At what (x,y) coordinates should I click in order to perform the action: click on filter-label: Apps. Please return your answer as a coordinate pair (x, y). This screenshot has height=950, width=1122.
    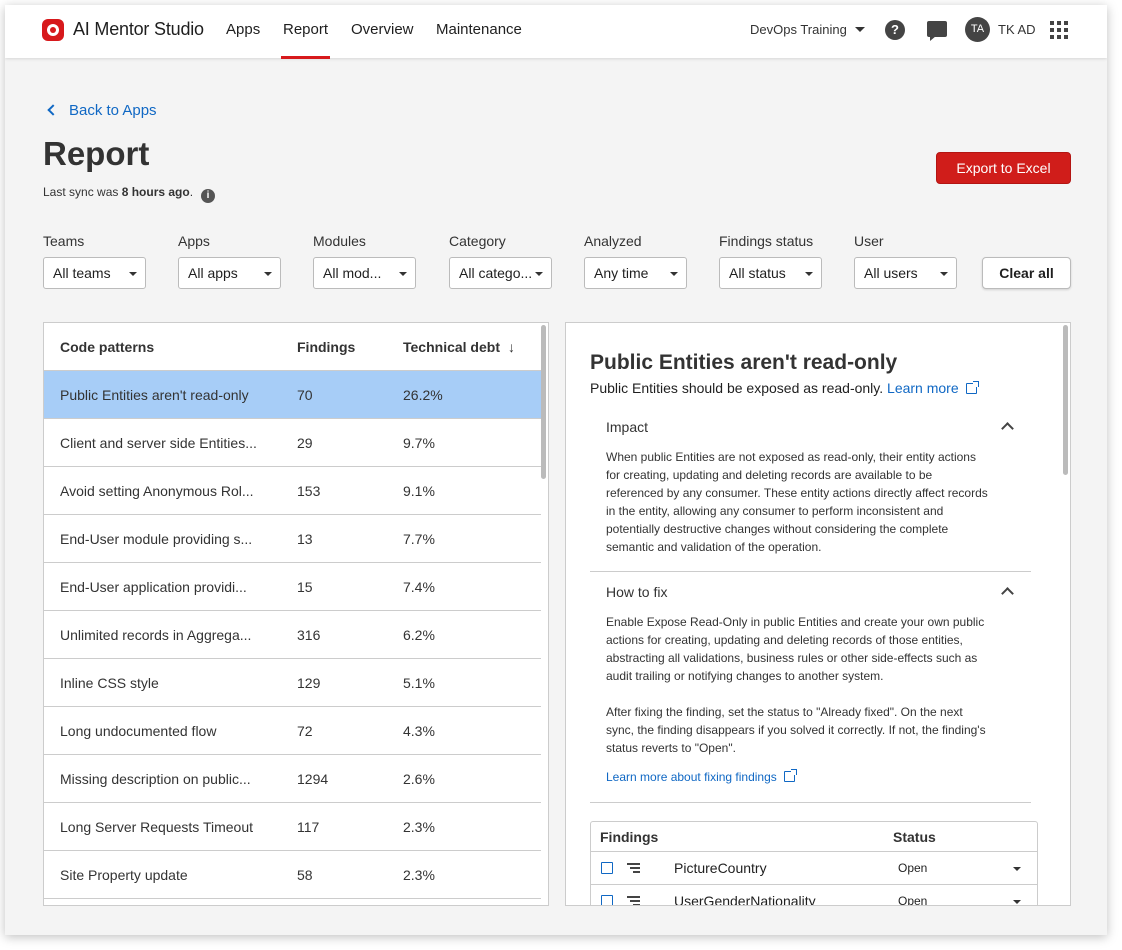
    Looking at the image, I should click on (194, 241).